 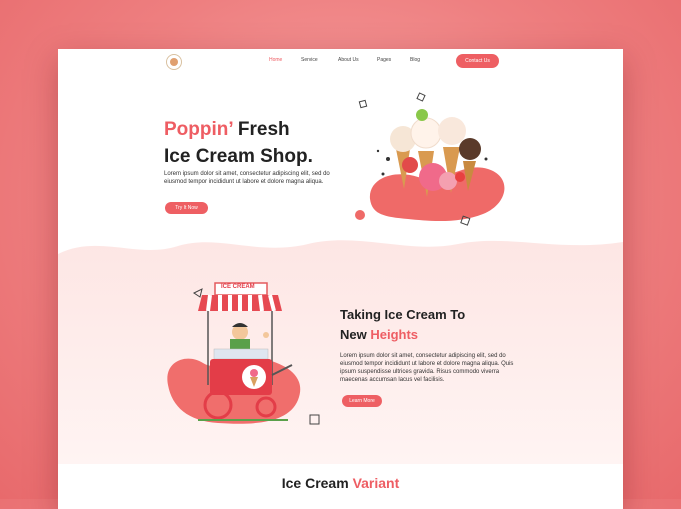 What do you see at coordinates (348, 60) in the screenshot?
I see `nav-about-us: About Us` at bounding box center [348, 60].